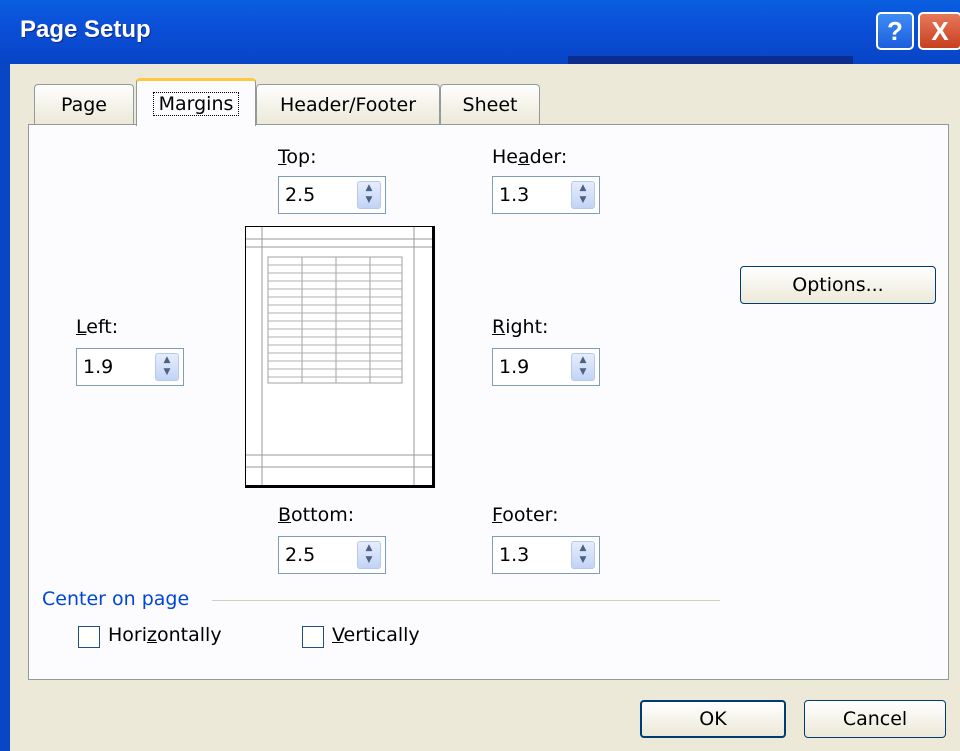 The width and height of the screenshot is (960, 751). I want to click on group-divider, so click(466, 600).